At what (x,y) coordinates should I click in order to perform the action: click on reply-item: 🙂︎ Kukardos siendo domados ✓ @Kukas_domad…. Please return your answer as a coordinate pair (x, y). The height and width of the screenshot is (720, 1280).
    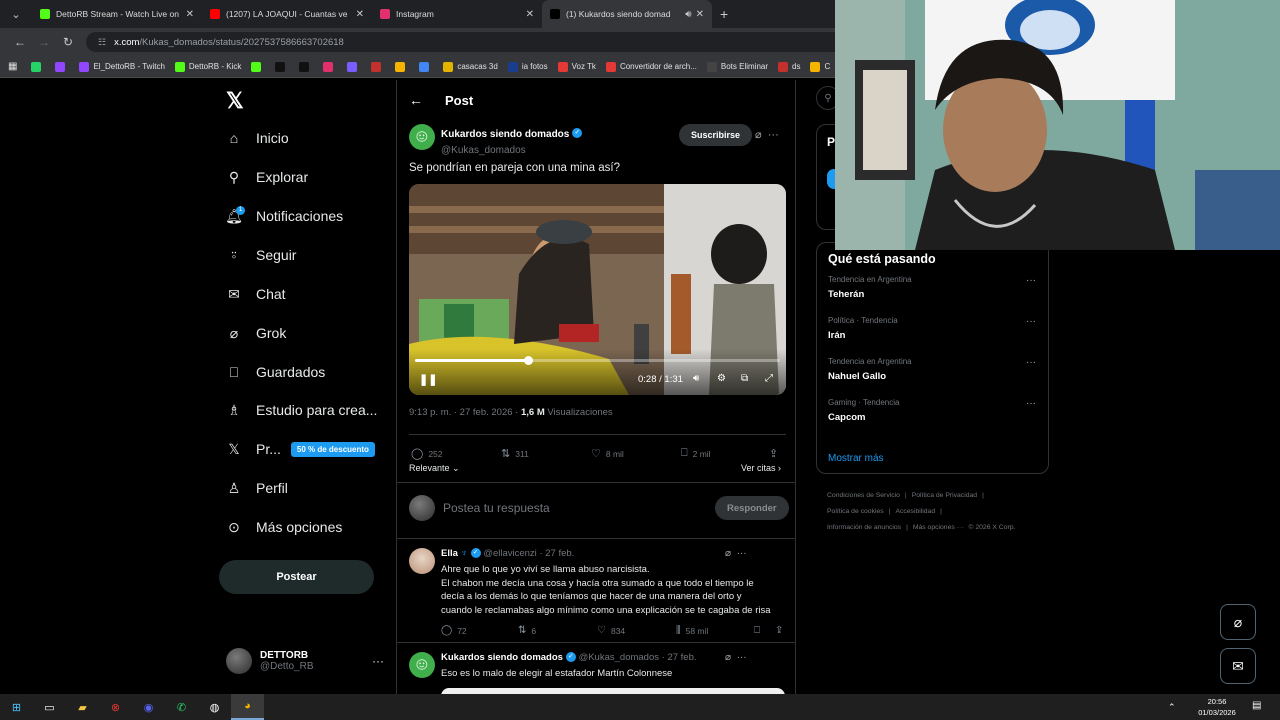
    Looking at the image, I should click on (597, 673).